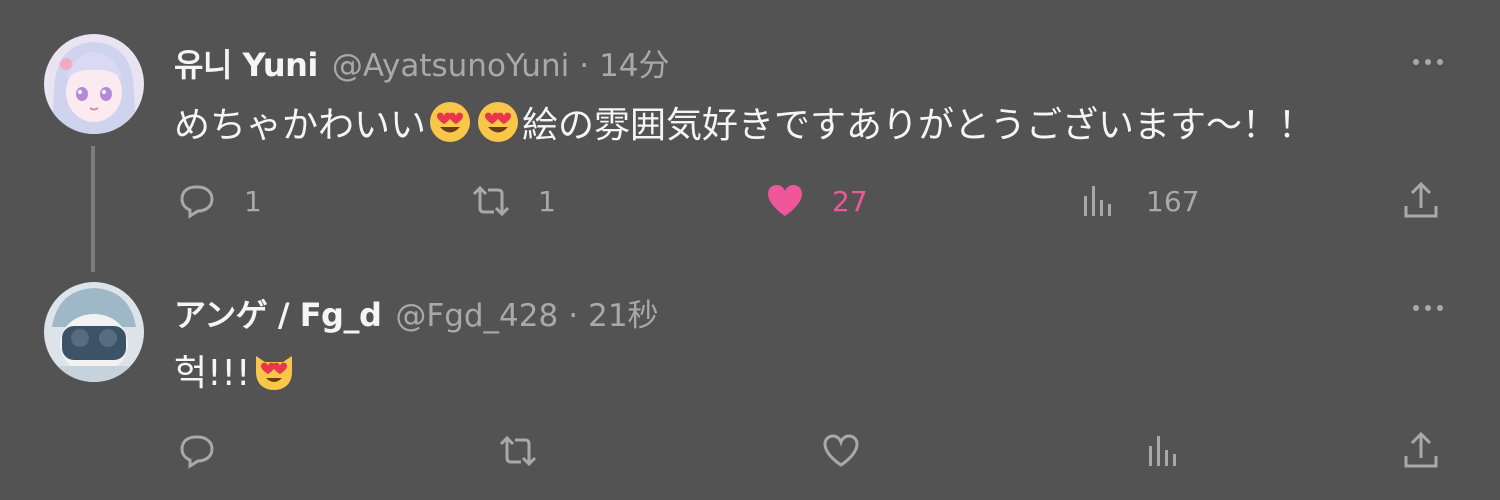 The width and height of the screenshot is (1500, 500). What do you see at coordinates (253, 201) in the screenshot?
I see `reply-count: 1` at bounding box center [253, 201].